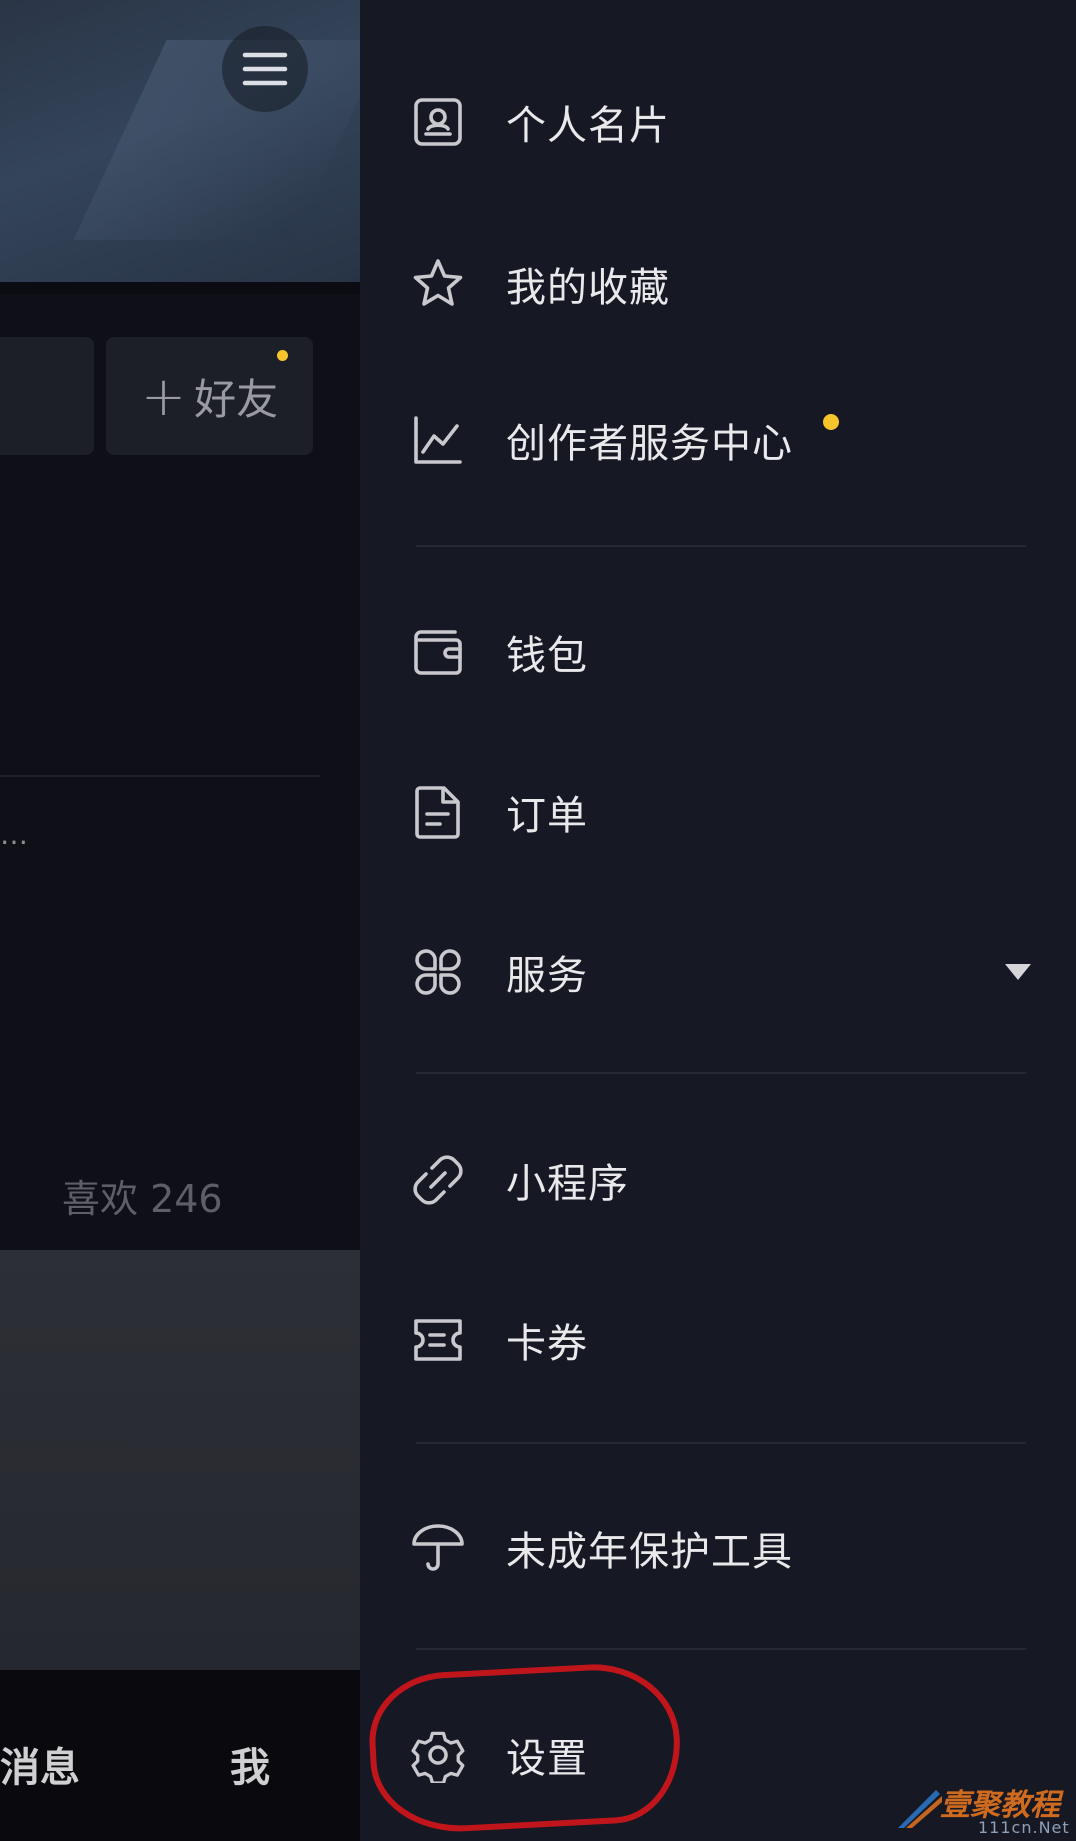 The height and width of the screenshot is (1841, 1076). What do you see at coordinates (649, 1552) in the screenshot?
I see `menu-item-label: 未成年保护工具` at bounding box center [649, 1552].